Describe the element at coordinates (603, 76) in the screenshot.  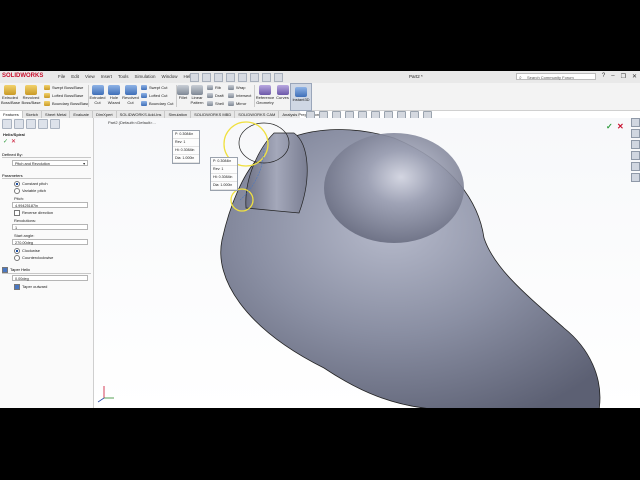
I see `help-icon: ?` at that location.